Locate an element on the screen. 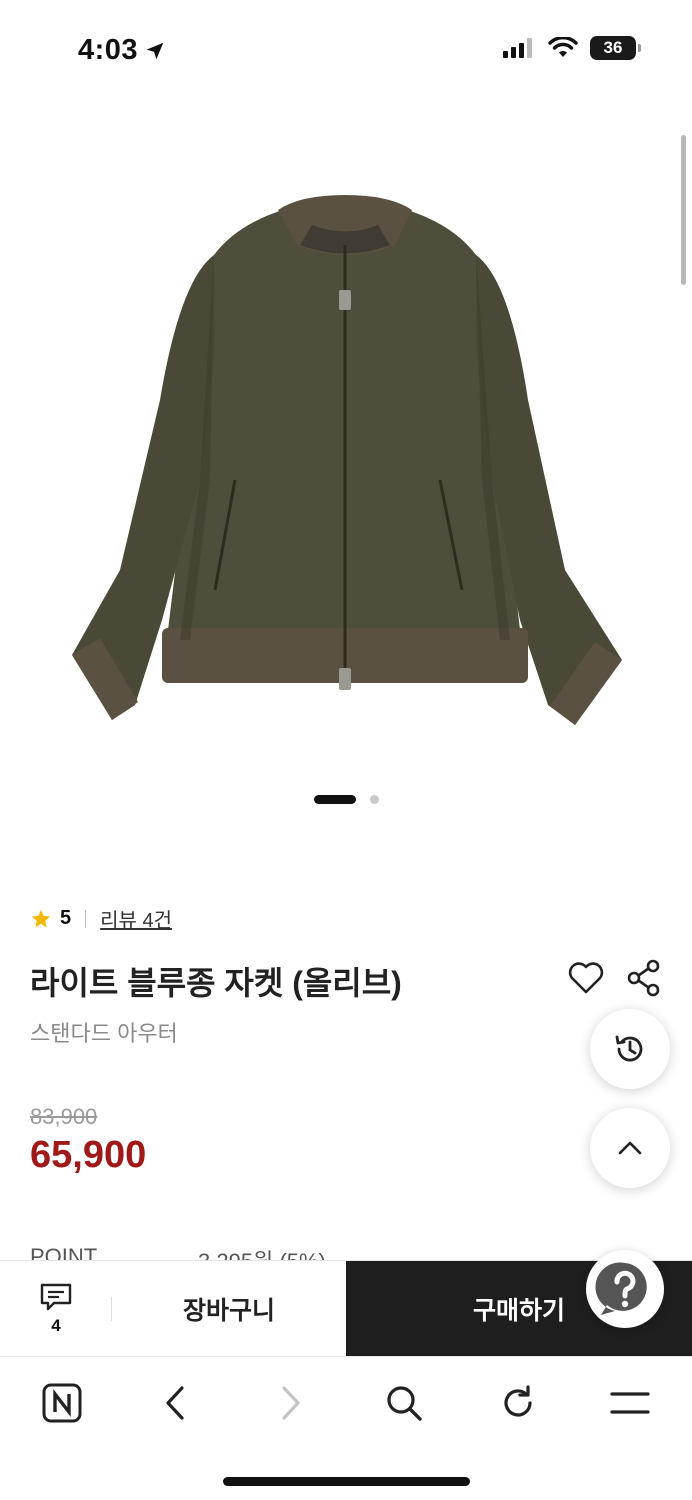 This screenshot has width=692, height=1500. qna-button: 4 is located at coordinates (56, 1309).